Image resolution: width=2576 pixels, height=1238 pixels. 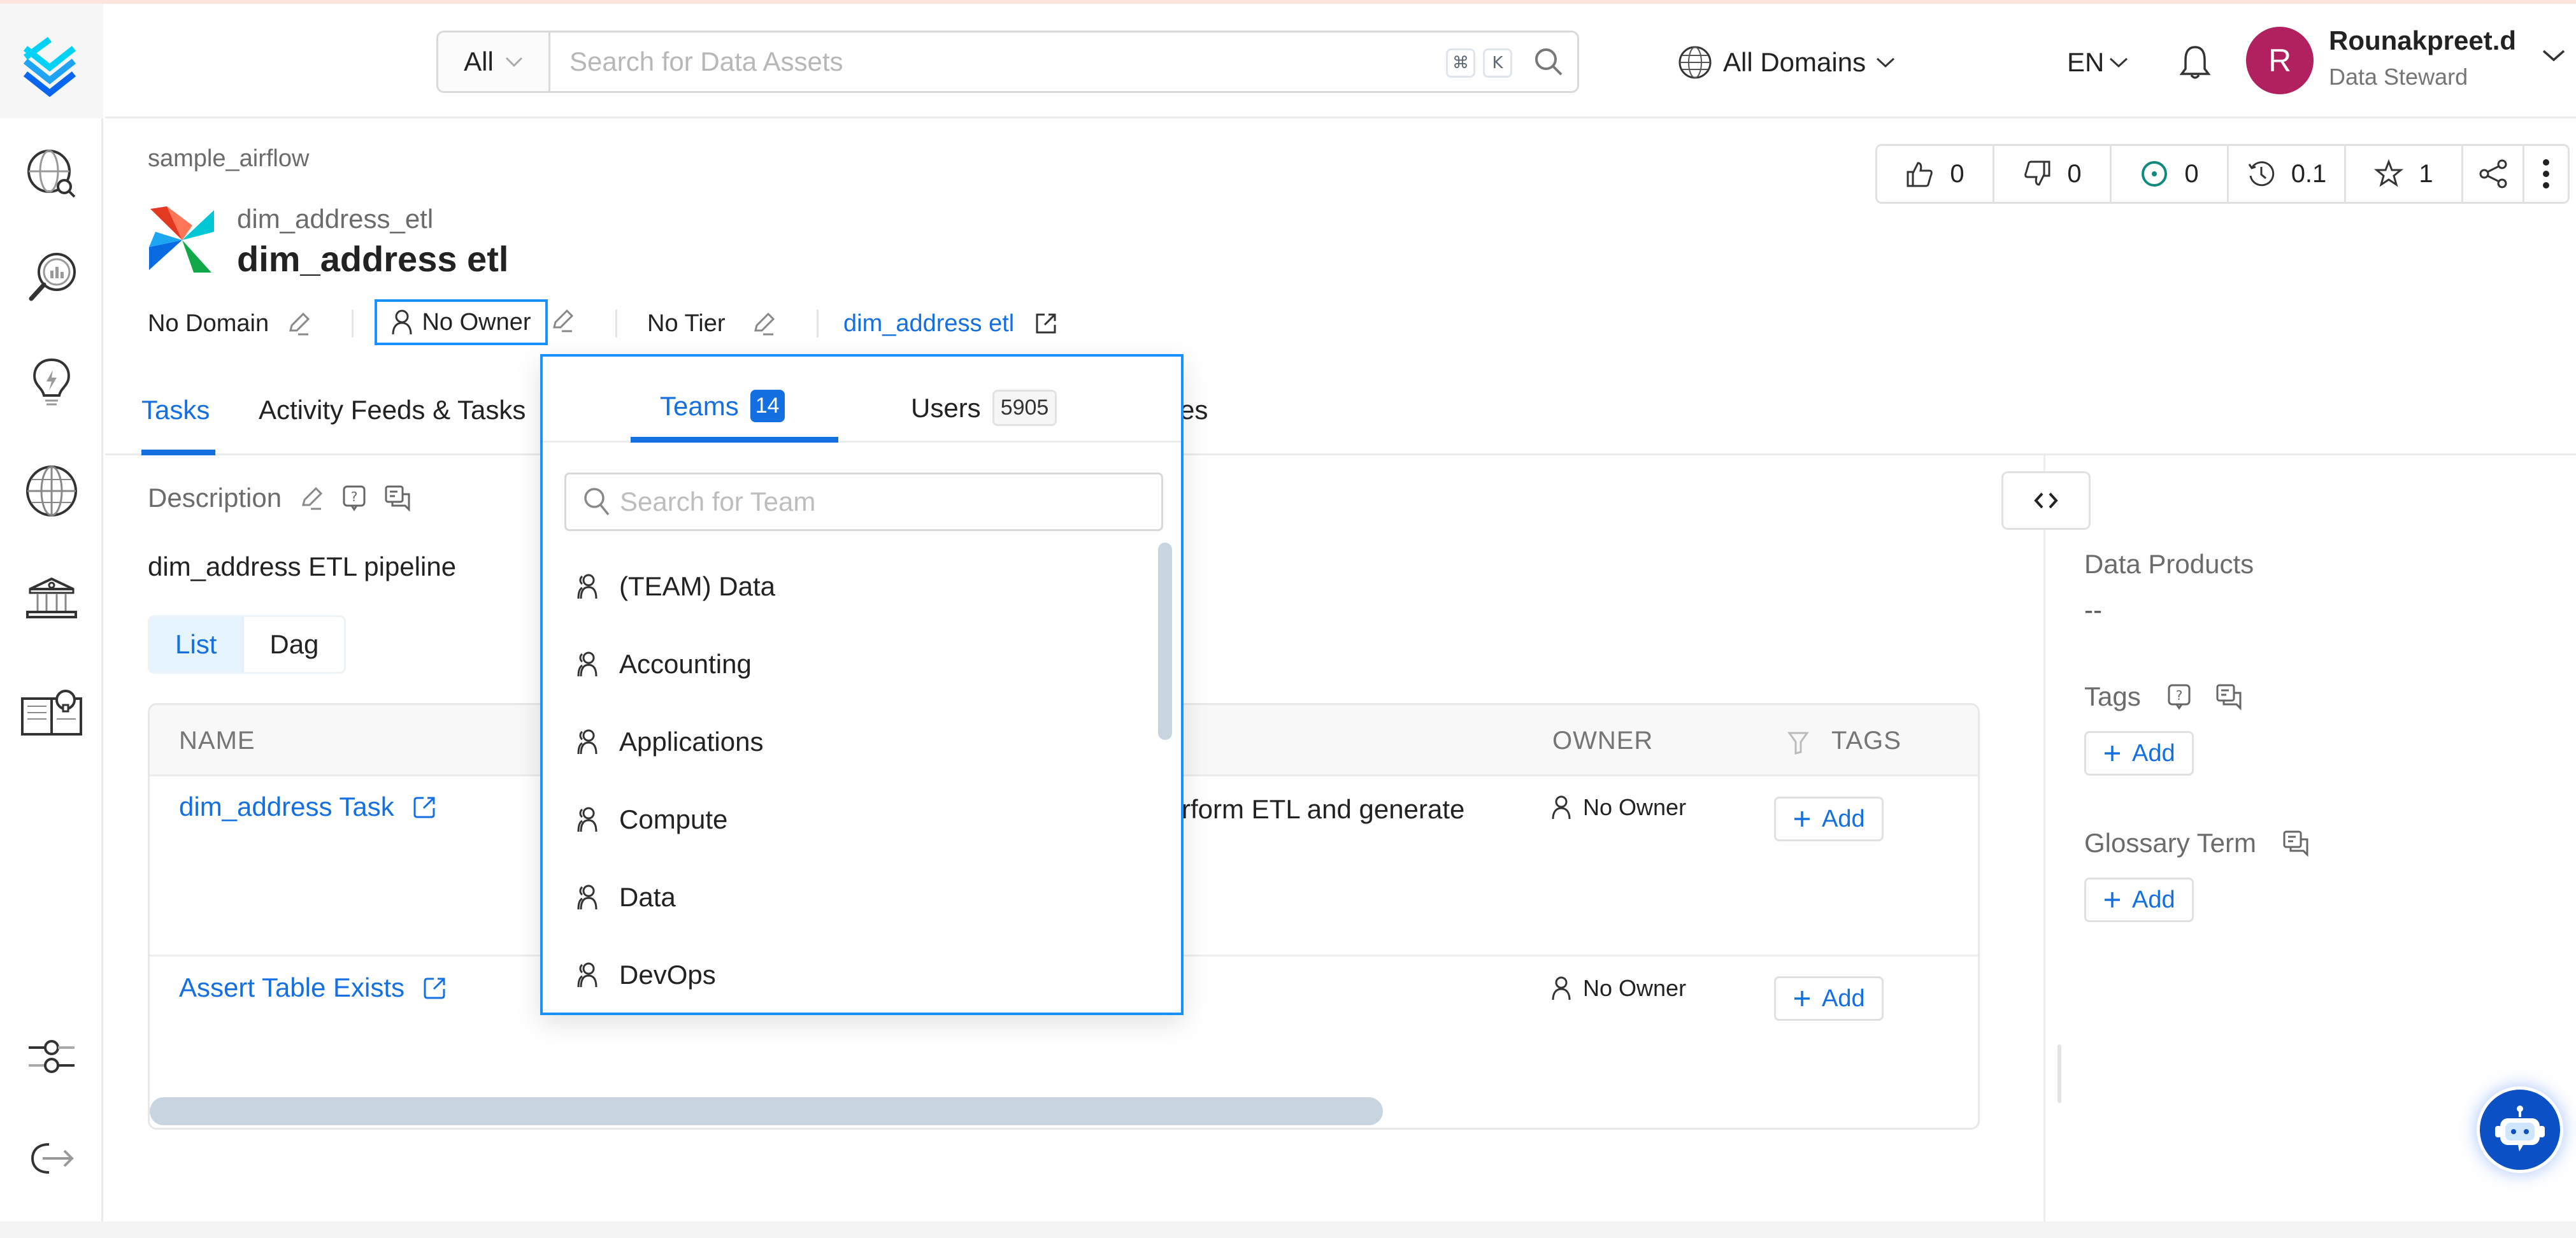 What do you see at coordinates (2169, 564) in the screenshot?
I see `data-products-title: Data Products` at bounding box center [2169, 564].